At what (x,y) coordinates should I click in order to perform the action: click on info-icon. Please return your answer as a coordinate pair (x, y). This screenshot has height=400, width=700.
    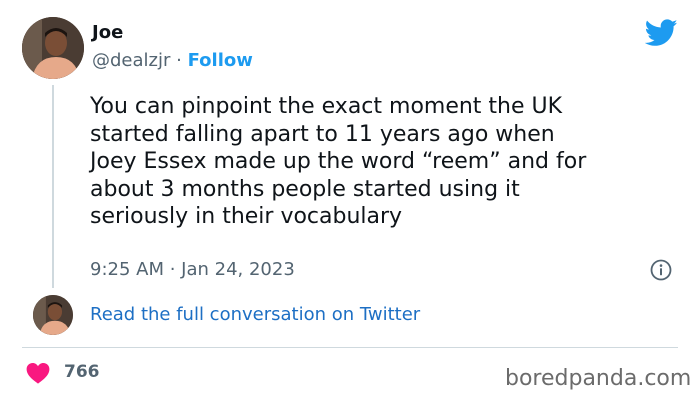
    Looking at the image, I should click on (661, 270).